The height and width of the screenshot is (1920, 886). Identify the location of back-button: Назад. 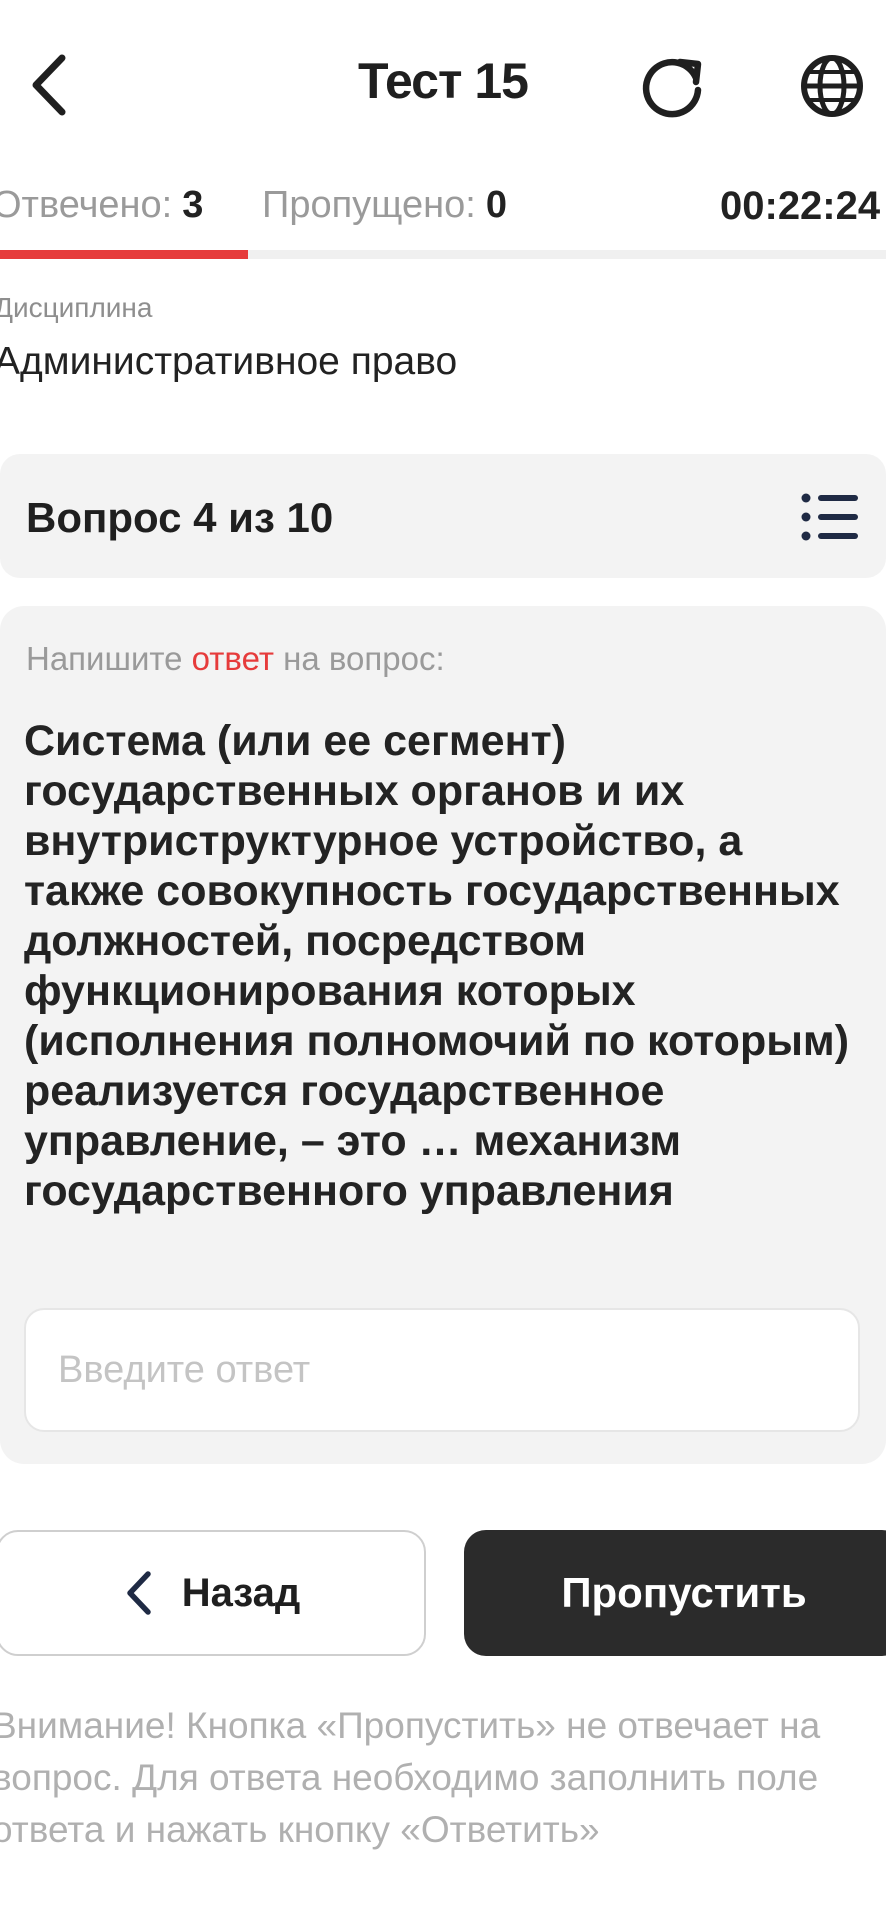
(213, 1593).